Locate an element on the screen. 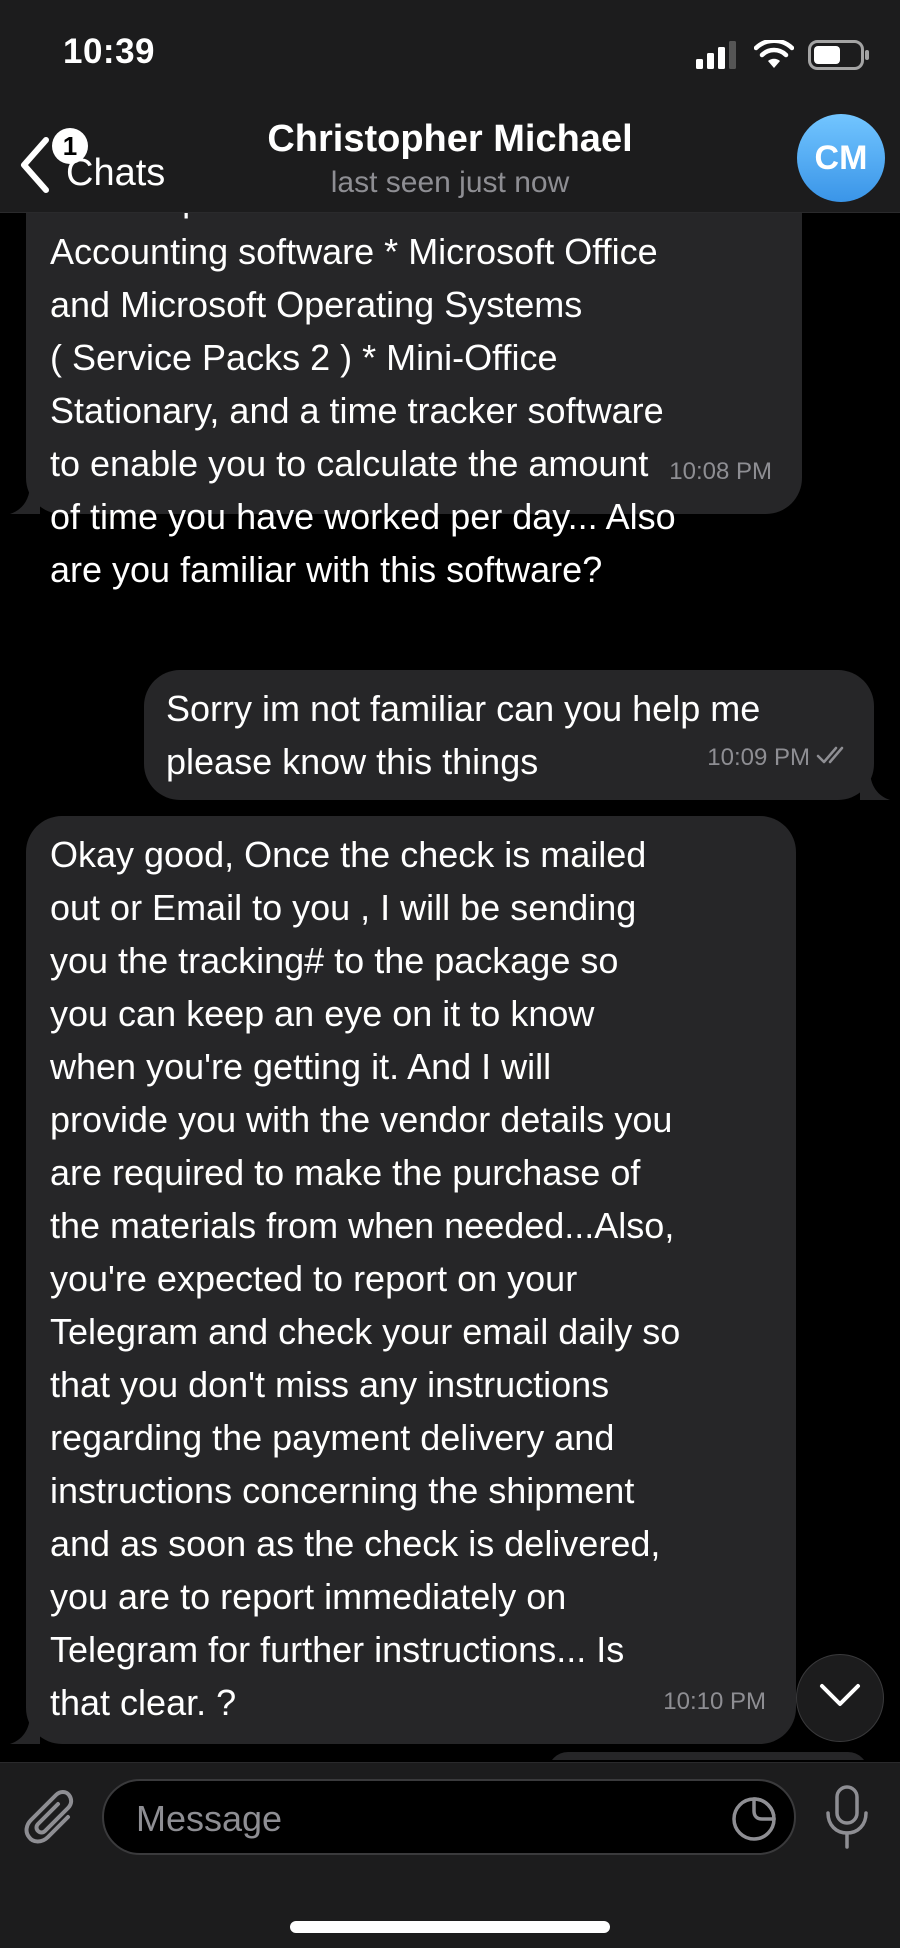 The height and width of the screenshot is (1948, 900). chevron-down-icon is located at coordinates (840, 1698).